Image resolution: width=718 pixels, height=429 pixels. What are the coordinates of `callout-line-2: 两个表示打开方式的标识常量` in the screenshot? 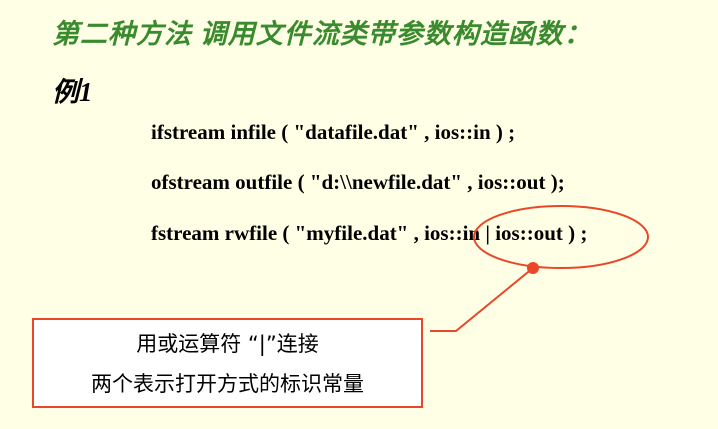 It's located at (227, 384).